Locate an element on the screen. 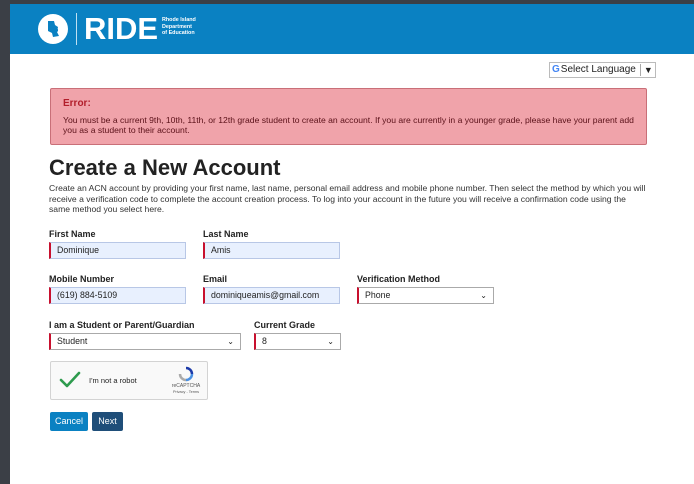  window-frame-left is located at coordinates (5, 242).